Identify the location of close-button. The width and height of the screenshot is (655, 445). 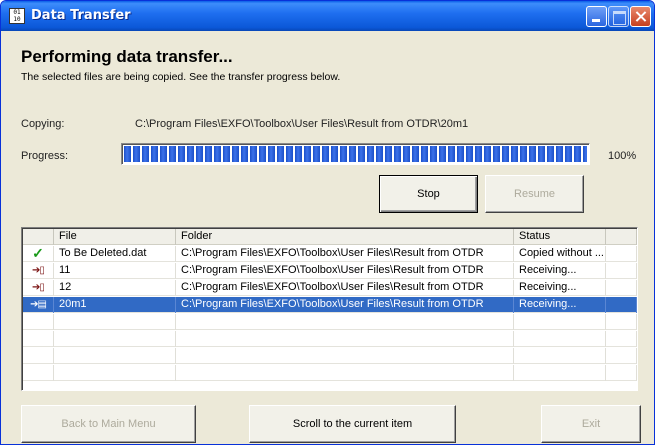
(640, 16).